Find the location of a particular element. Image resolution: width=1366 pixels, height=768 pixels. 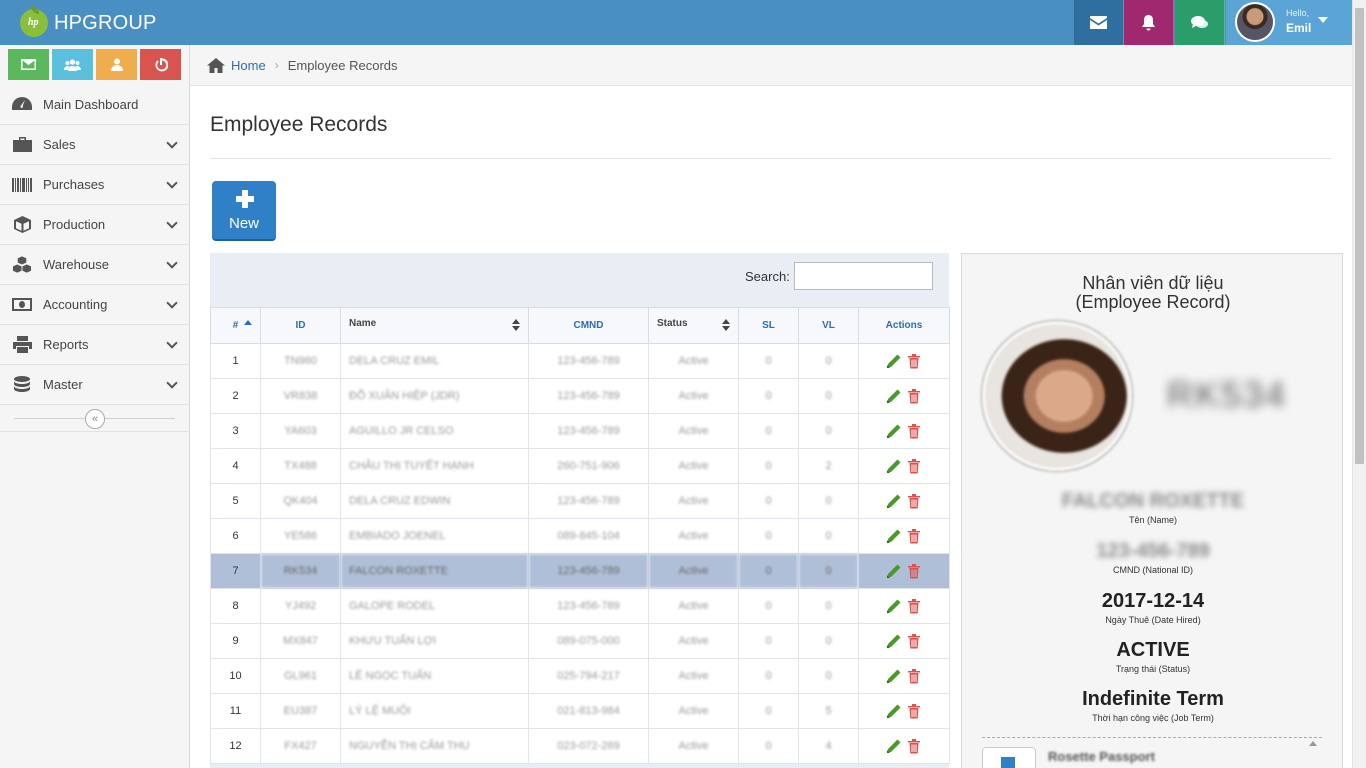

document-icon is located at coordinates (1009, 757).